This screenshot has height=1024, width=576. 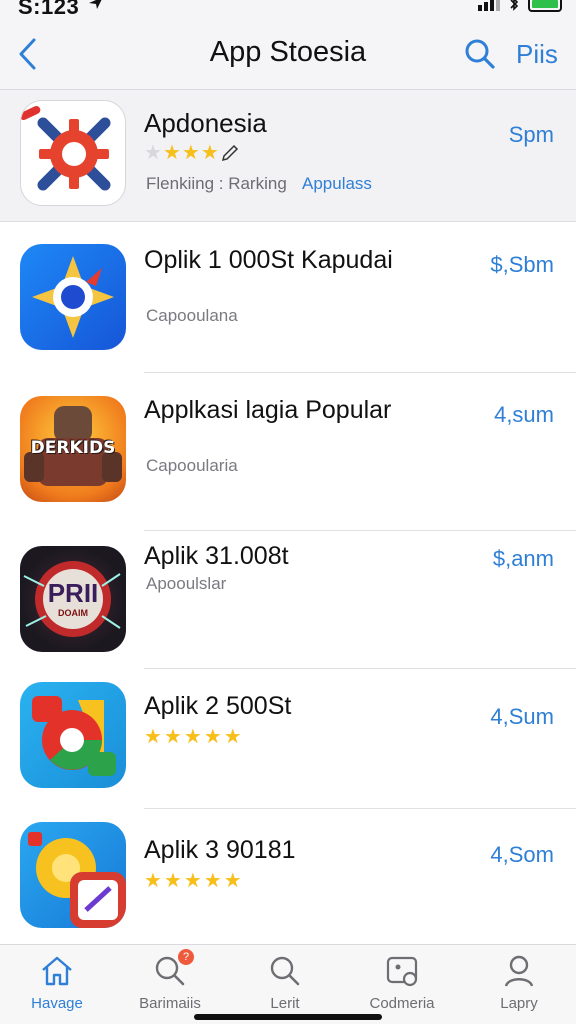 What do you see at coordinates (73, 613) in the screenshot?
I see `prii-logo-subtext: DOAIM` at bounding box center [73, 613].